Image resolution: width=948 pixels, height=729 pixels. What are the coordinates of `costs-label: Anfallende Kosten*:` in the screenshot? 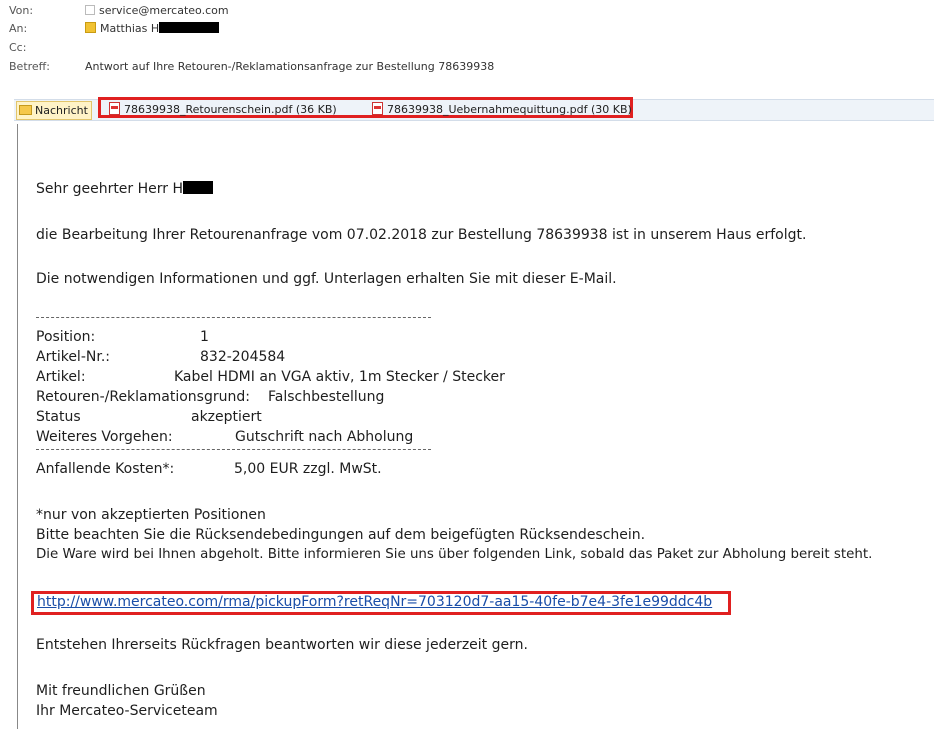 It's located at (105, 469).